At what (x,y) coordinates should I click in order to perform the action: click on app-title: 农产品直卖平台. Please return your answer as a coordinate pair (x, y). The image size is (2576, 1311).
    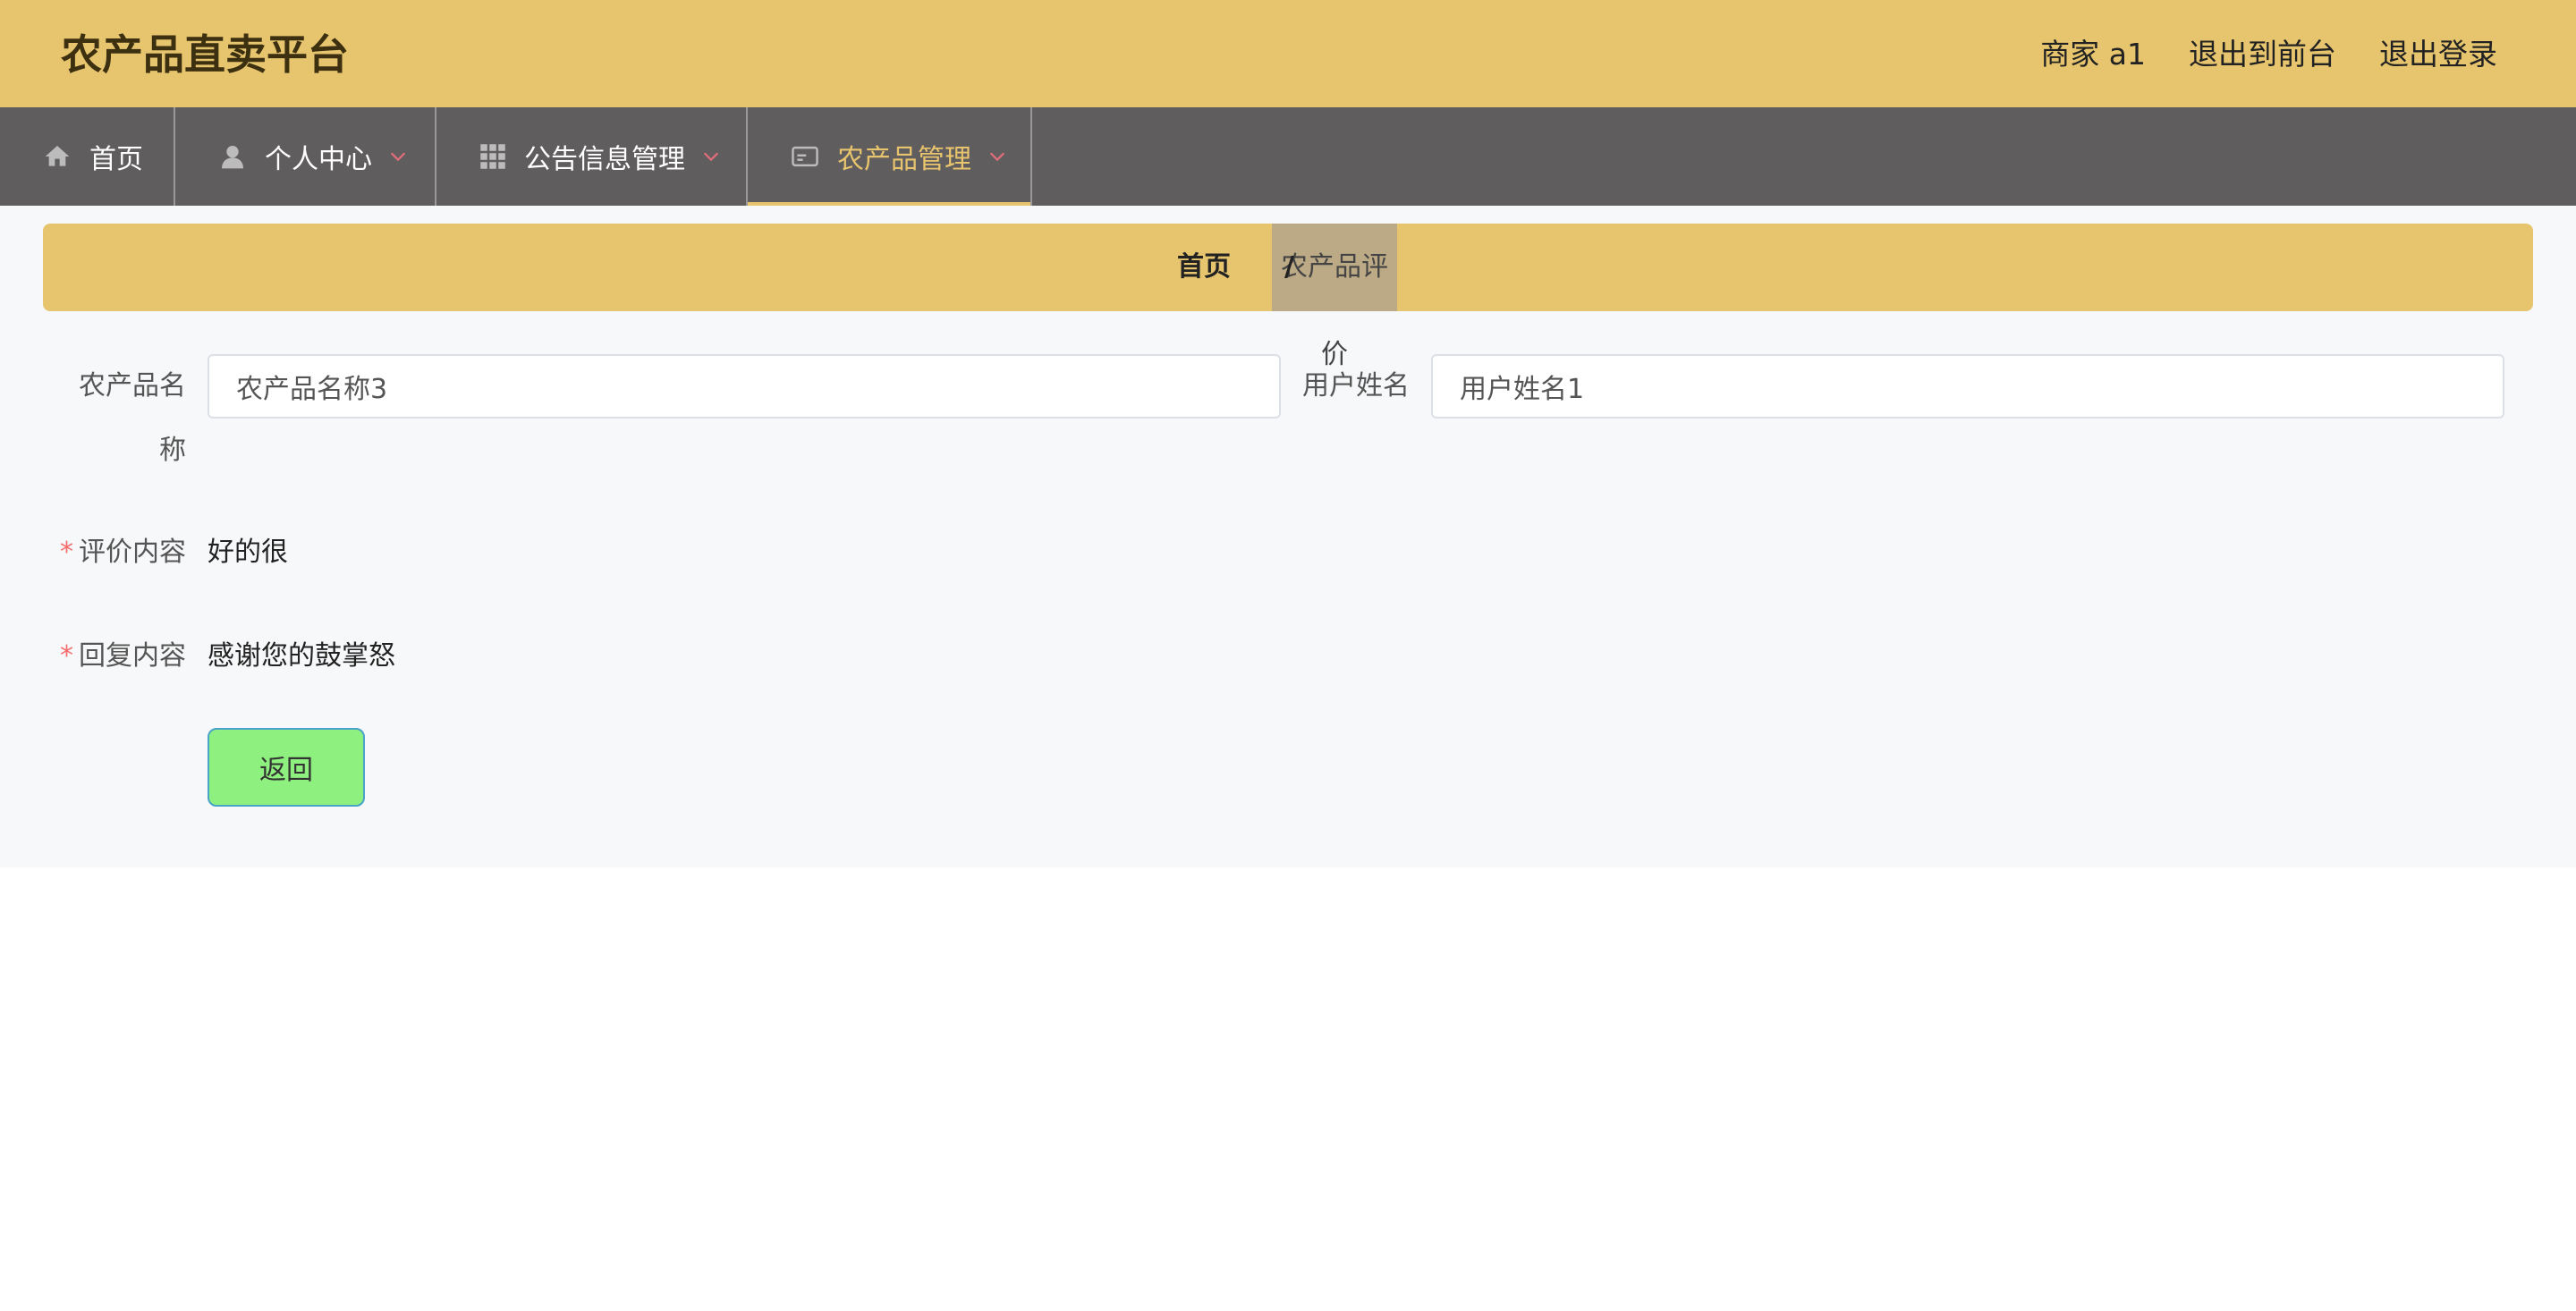
    Looking at the image, I should click on (205, 54).